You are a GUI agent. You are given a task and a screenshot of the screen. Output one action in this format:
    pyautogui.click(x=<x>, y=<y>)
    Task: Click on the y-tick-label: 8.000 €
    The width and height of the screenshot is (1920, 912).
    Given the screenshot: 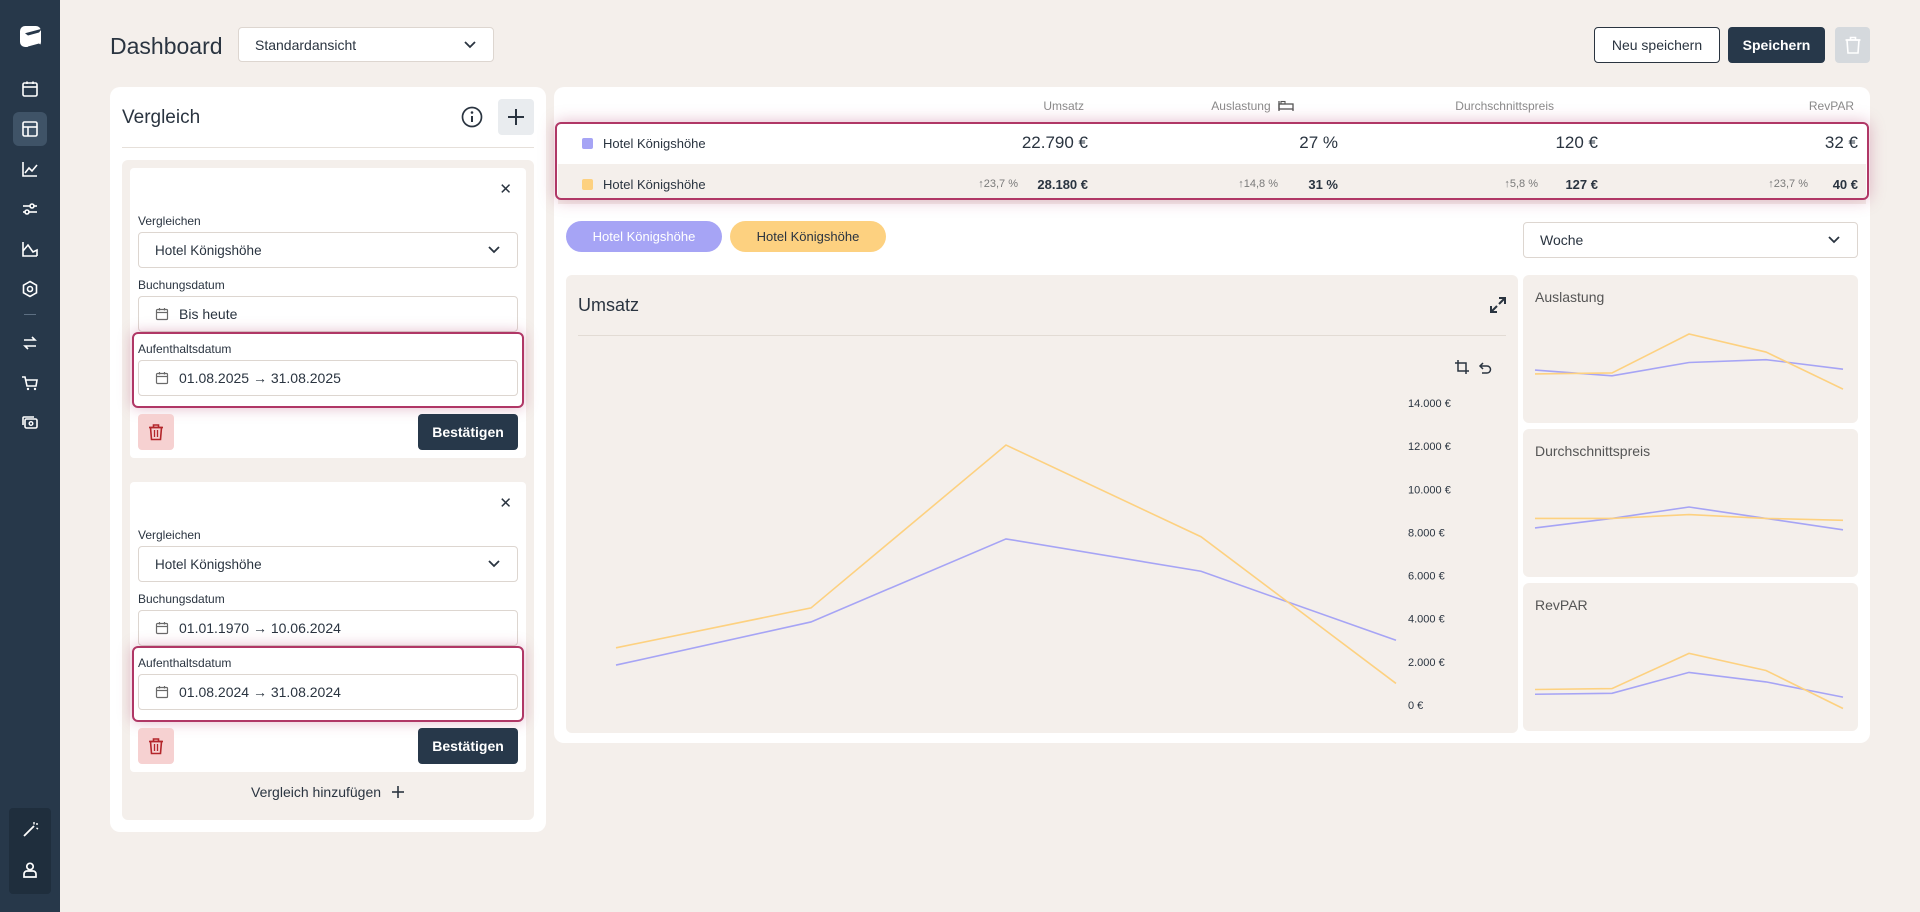 What is the action you would take?
    pyautogui.click(x=1426, y=533)
    